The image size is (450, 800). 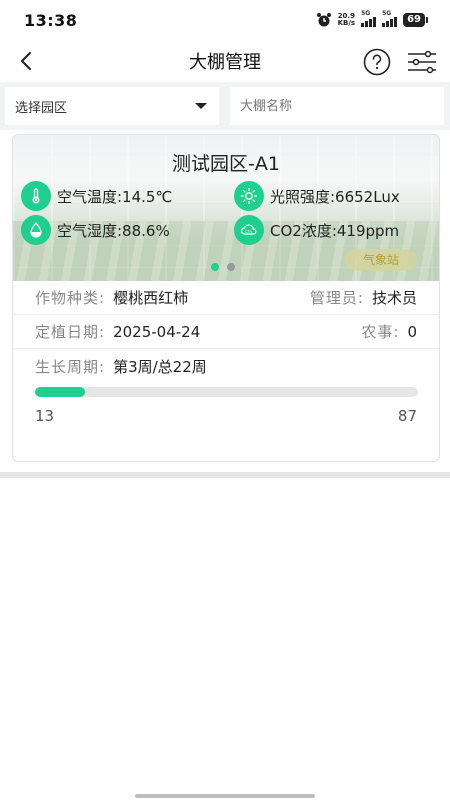 I want to click on light-intensity-text: 光照强度:6652Lux, so click(x=335, y=196).